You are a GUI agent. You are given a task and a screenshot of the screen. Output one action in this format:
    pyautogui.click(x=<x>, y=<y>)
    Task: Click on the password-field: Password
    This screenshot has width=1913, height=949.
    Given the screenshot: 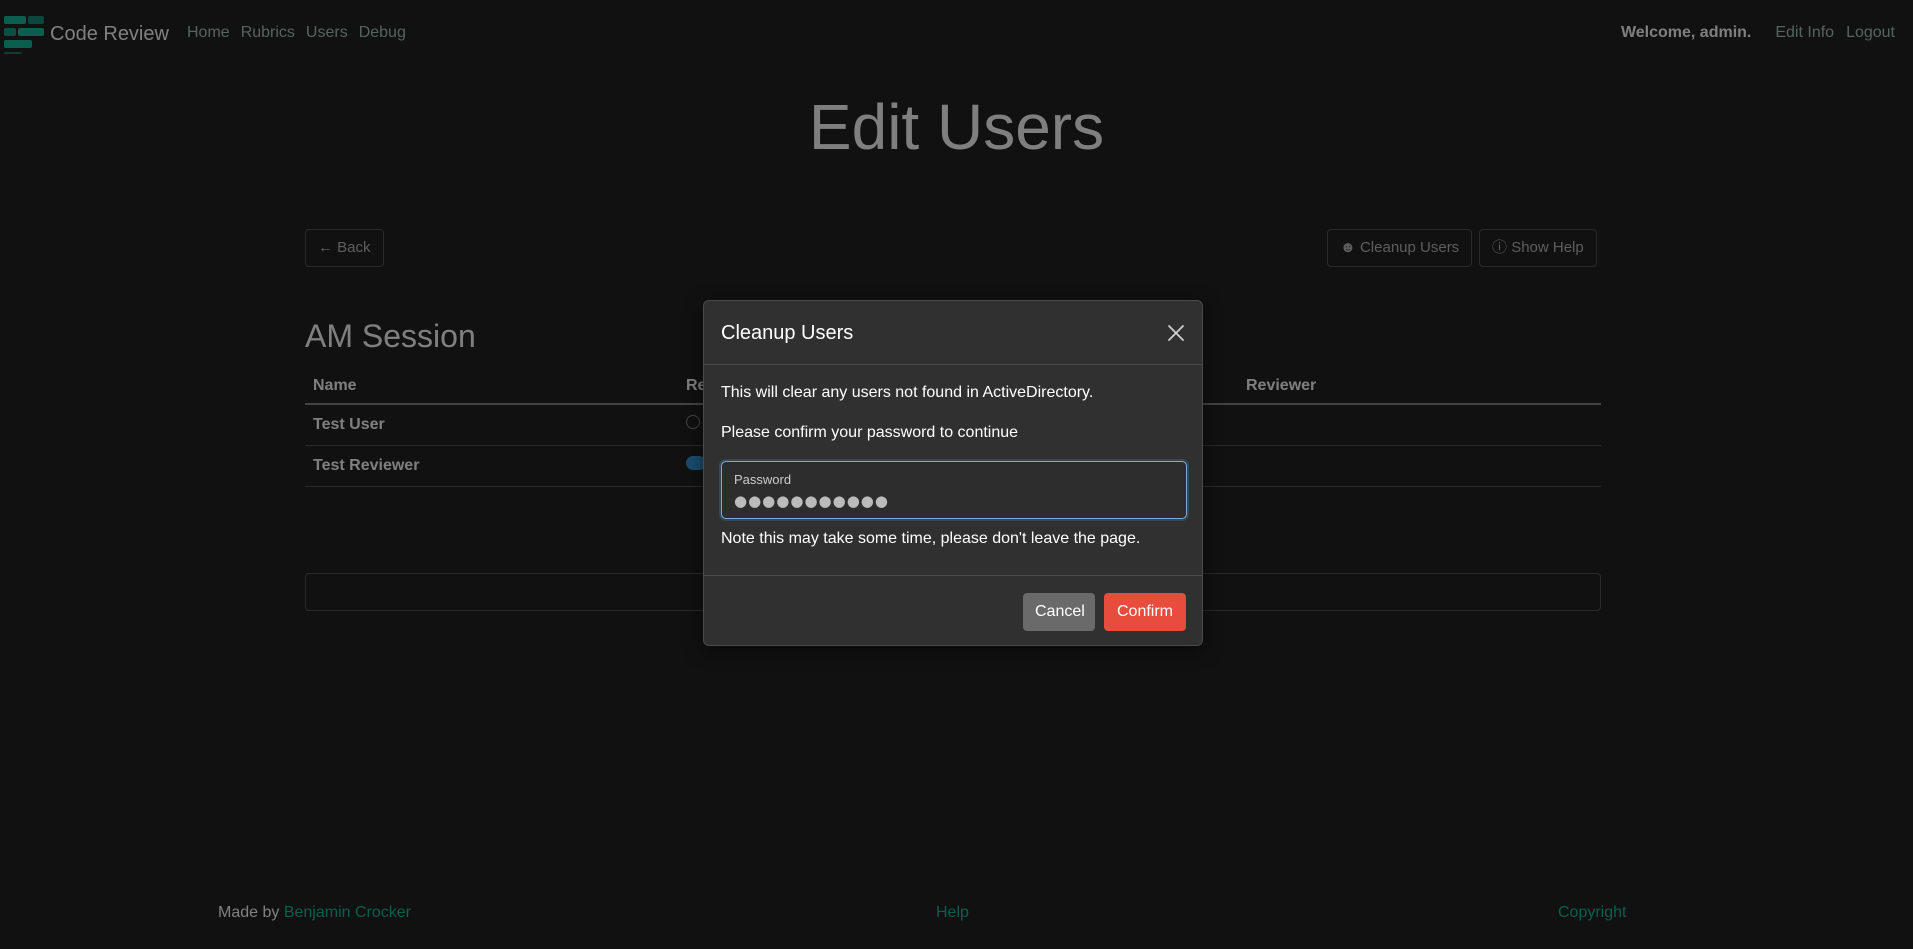 What is the action you would take?
    pyautogui.click(x=954, y=490)
    